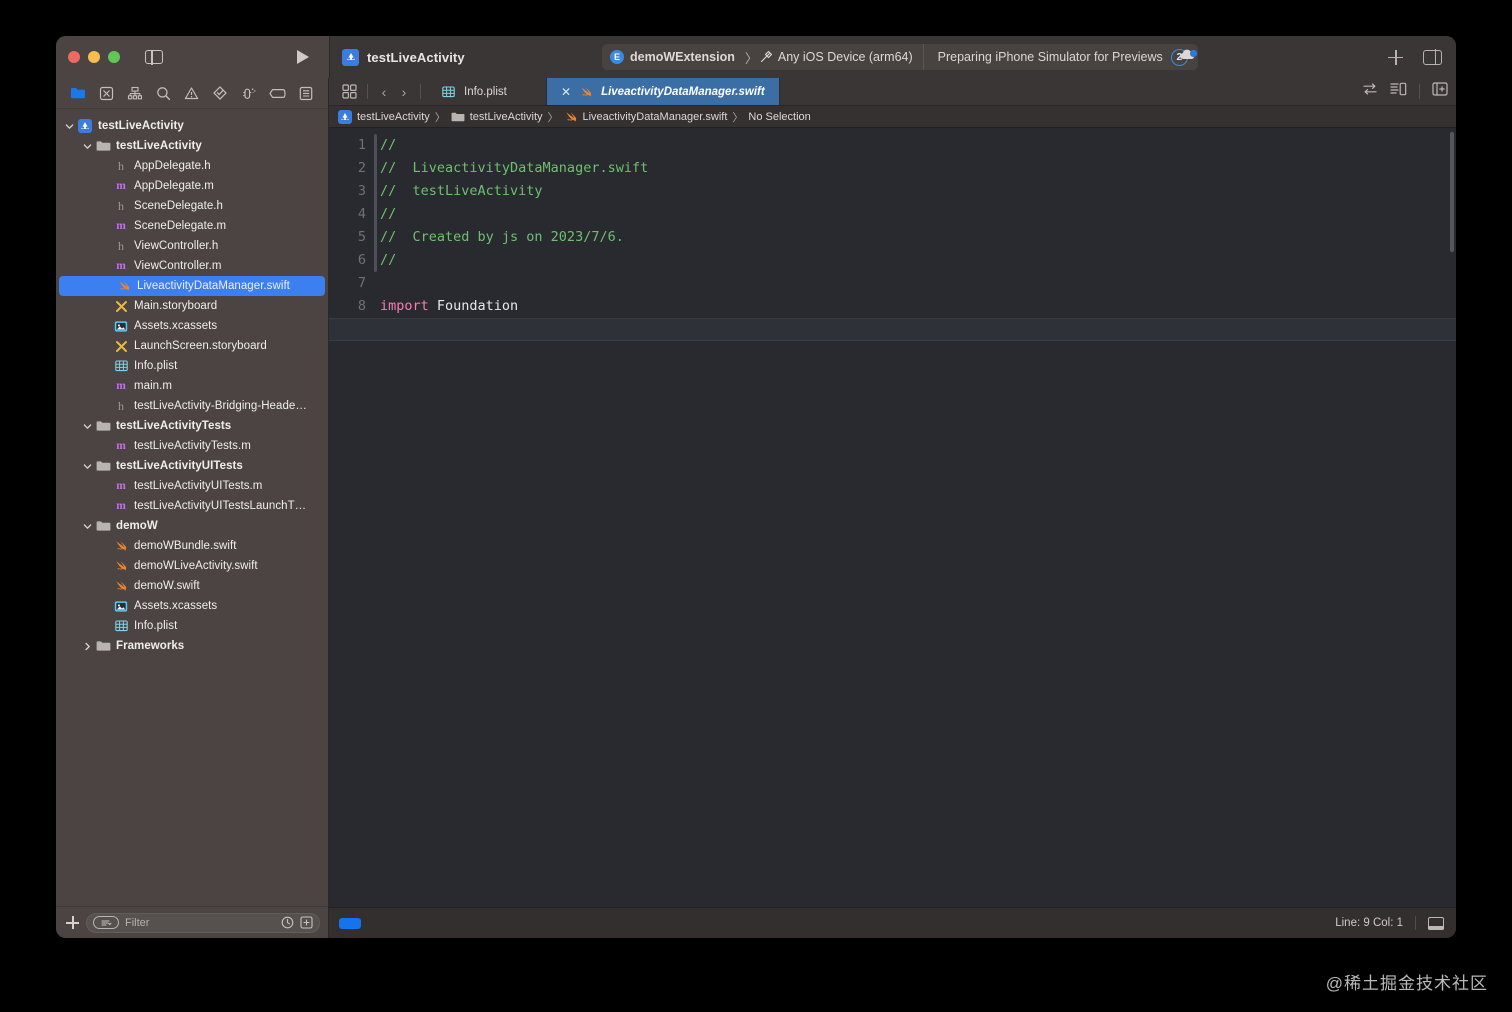 This screenshot has height=1012, width=1512. Describe the element at coordinates (106, 93) in the screenshot. I see `source-control-navigator-icon` at that location.